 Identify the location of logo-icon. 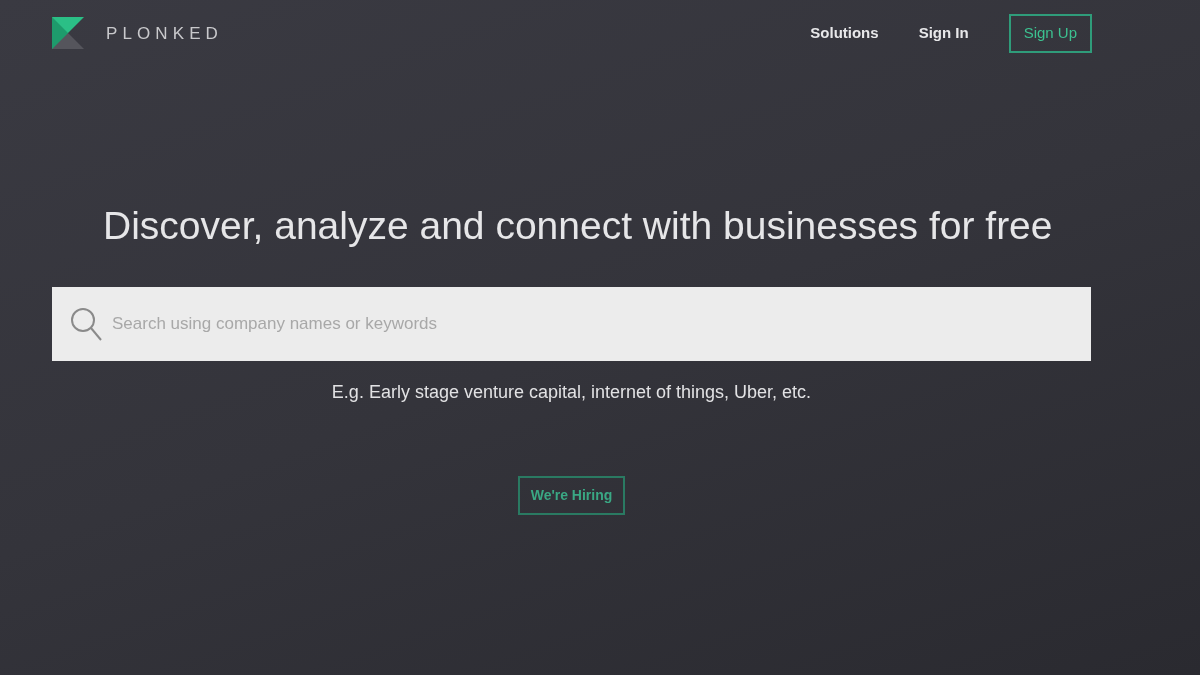
(68, 33).